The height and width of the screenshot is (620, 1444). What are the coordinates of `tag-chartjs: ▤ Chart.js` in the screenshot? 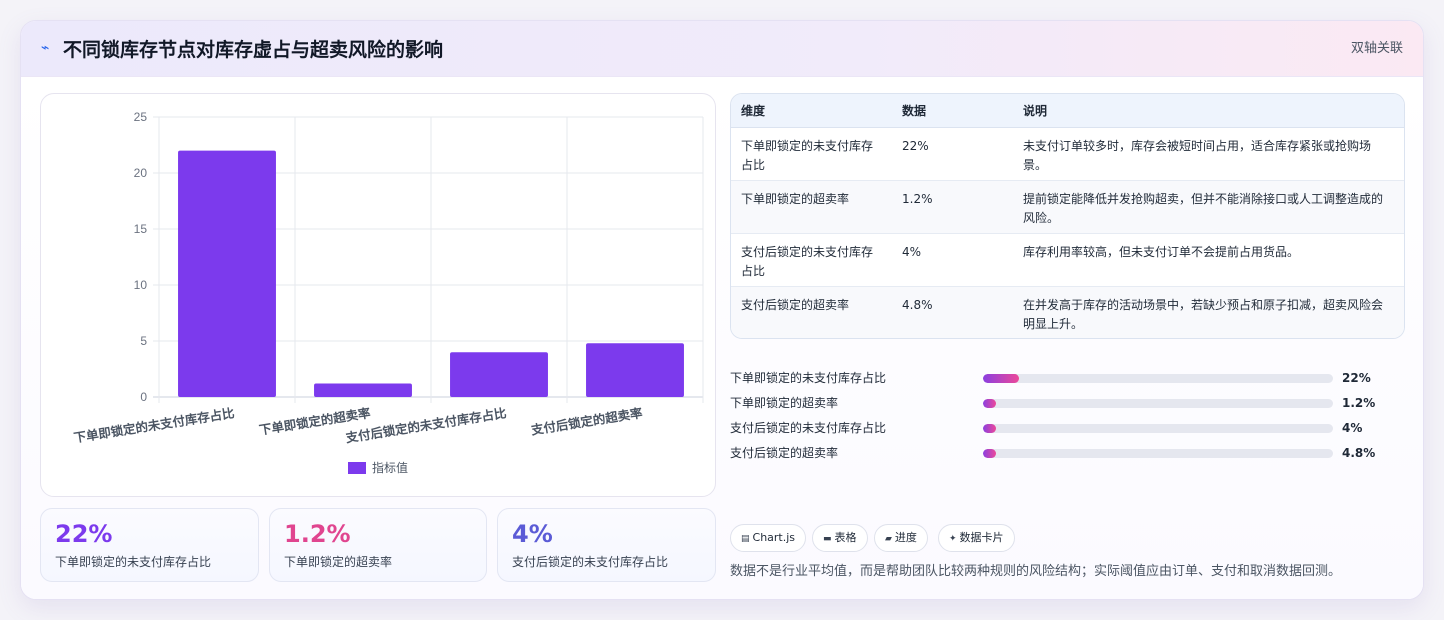 It's located at (768, 538).